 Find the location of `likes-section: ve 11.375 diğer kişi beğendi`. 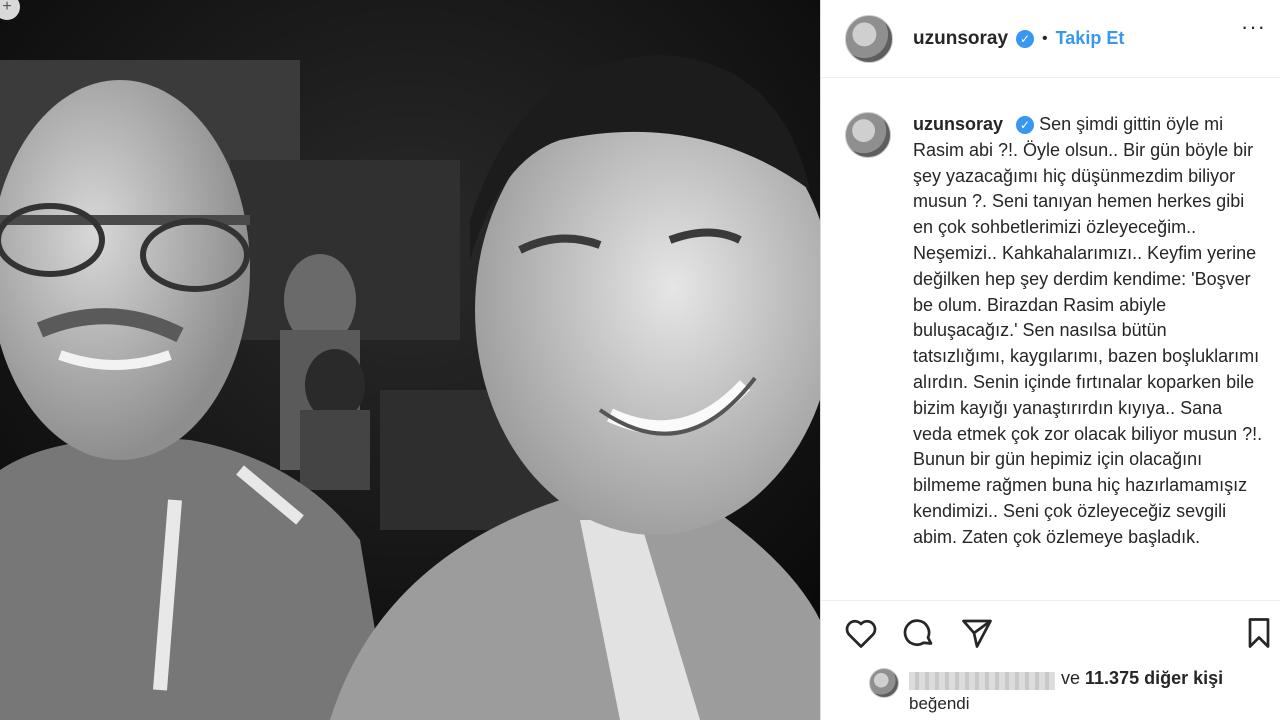

likes-section: ve 11.375 diğer kişi beğendi is located at coordinates (1052, 692).